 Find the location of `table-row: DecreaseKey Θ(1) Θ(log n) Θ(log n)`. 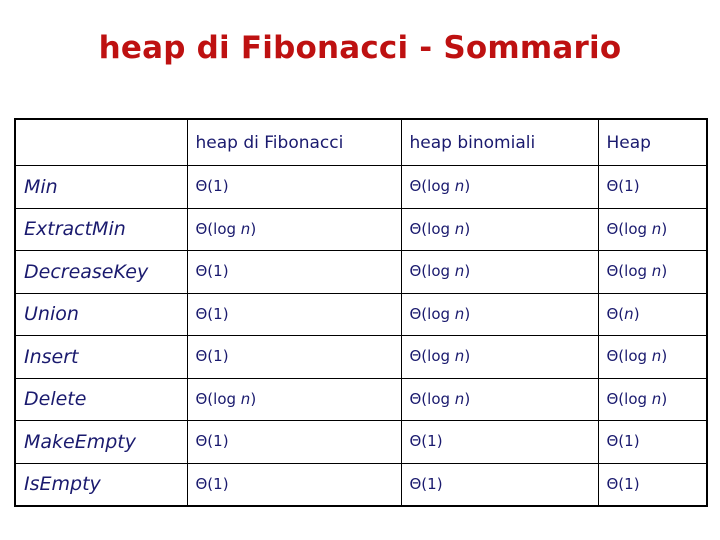

table-row: DecreaseKey Θ(1) Θ(log n) Θ(log n) is located at coordinates (361, 272).